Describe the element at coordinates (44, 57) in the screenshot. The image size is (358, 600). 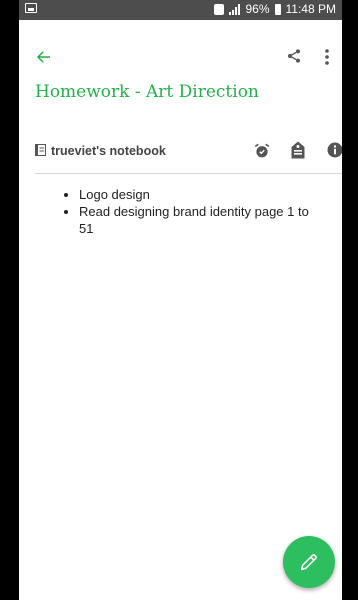
I see `arrow-left-icon` at that location.